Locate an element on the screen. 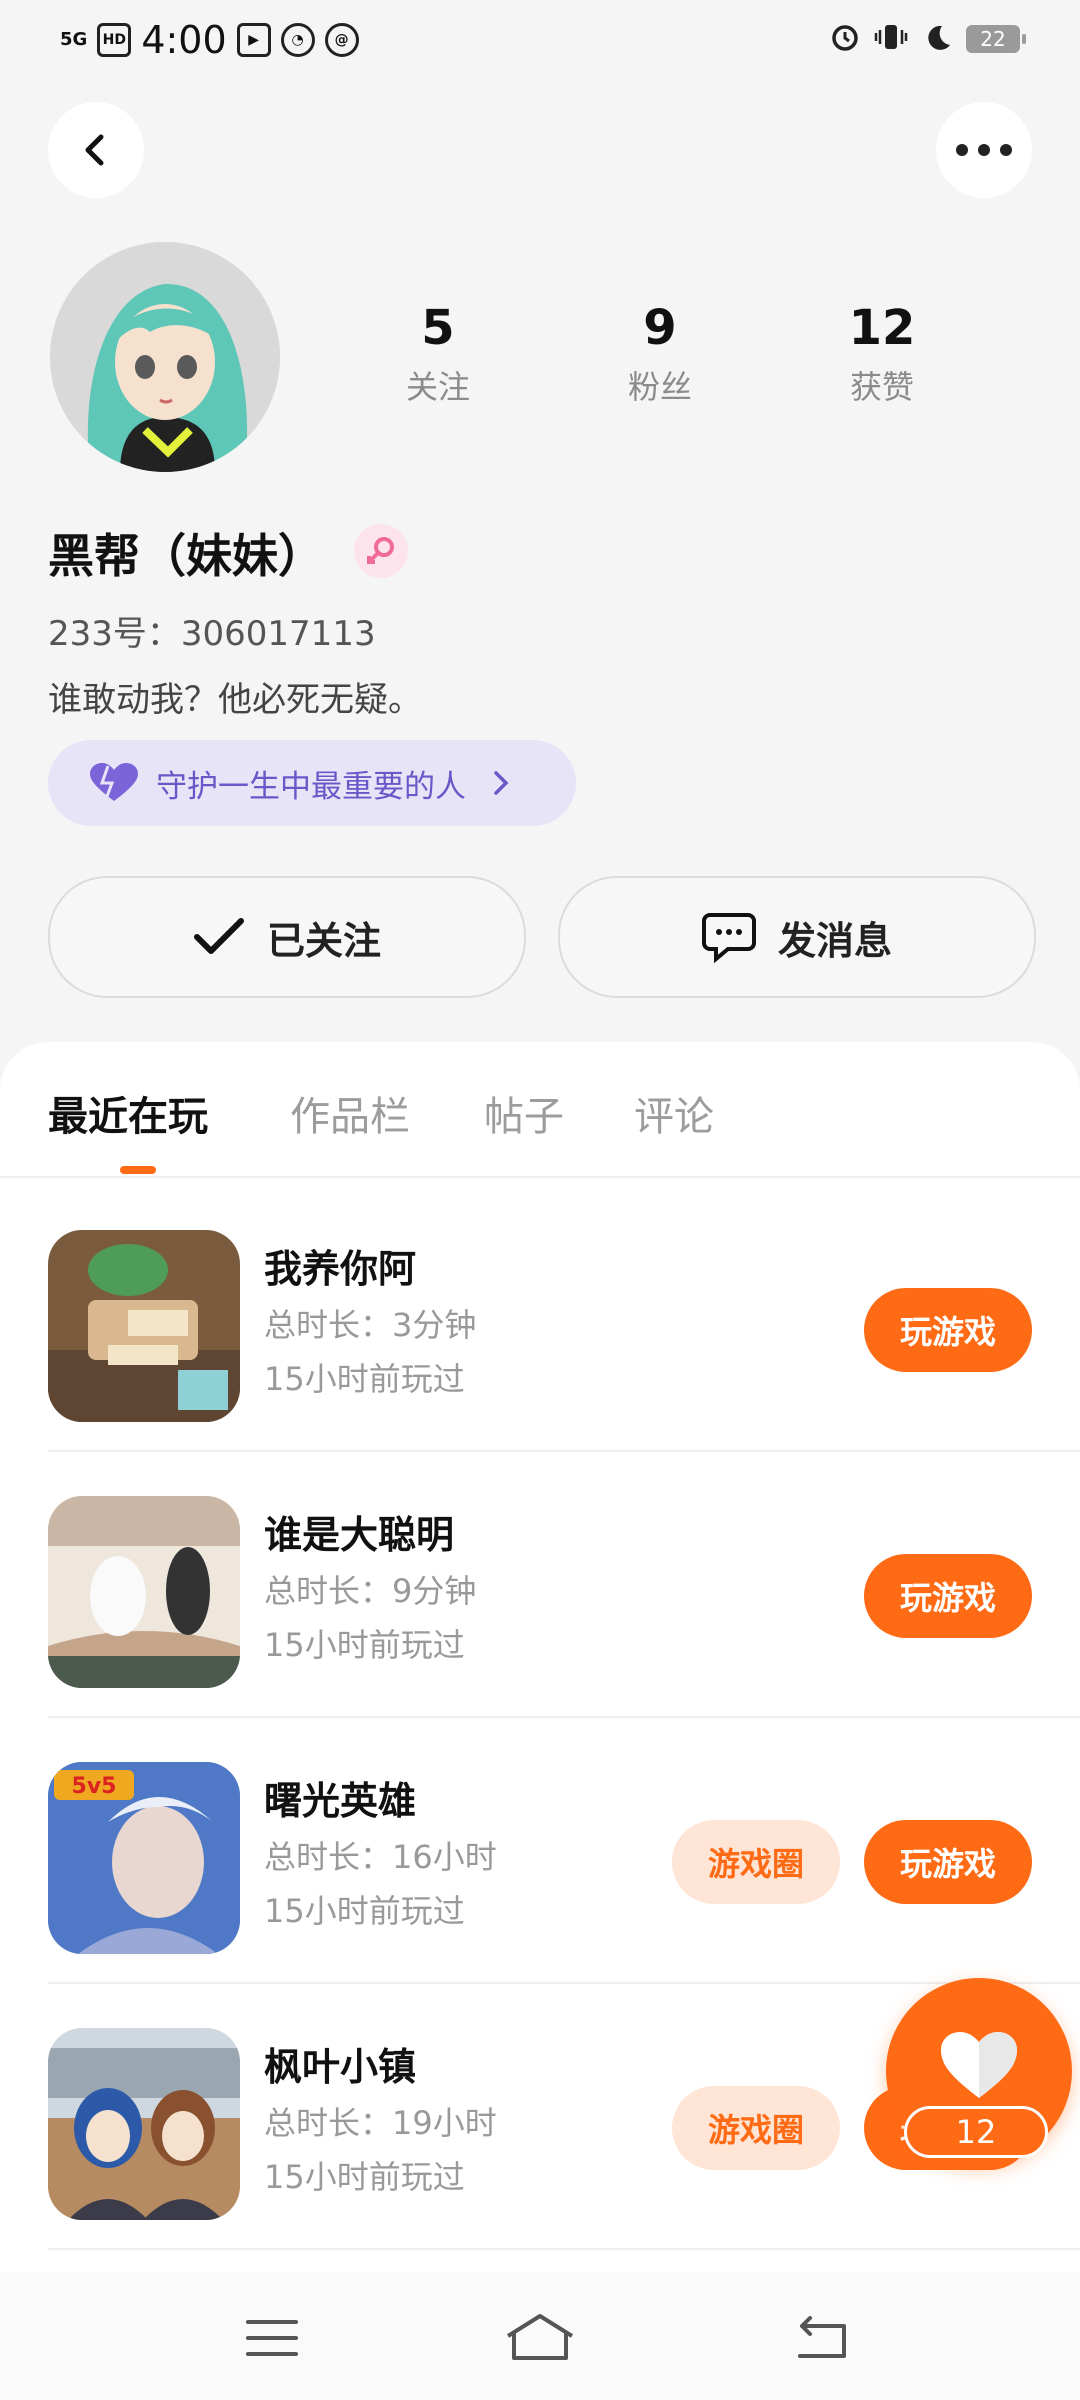  anime-girl-avatar-illustration is located at coordinates (165, 357).